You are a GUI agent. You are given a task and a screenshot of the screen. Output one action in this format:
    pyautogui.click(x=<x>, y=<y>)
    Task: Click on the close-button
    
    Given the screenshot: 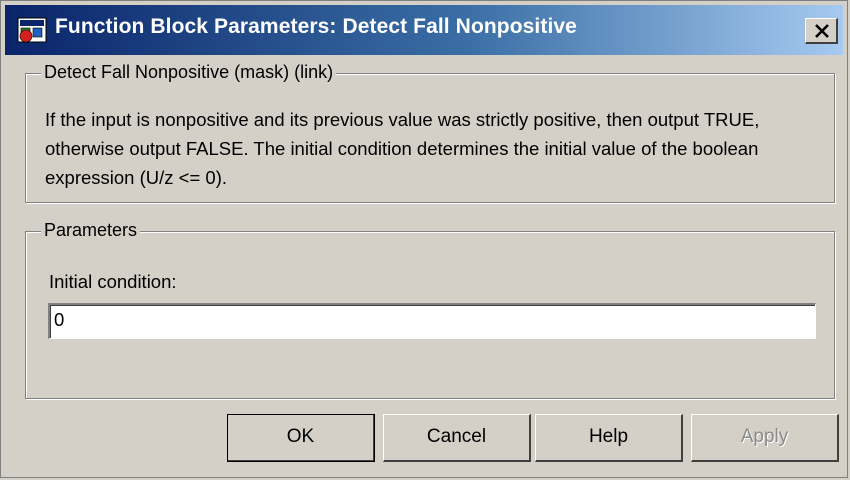 What is the action you would take?
    pyautogui.click(x=821, y=31)
    